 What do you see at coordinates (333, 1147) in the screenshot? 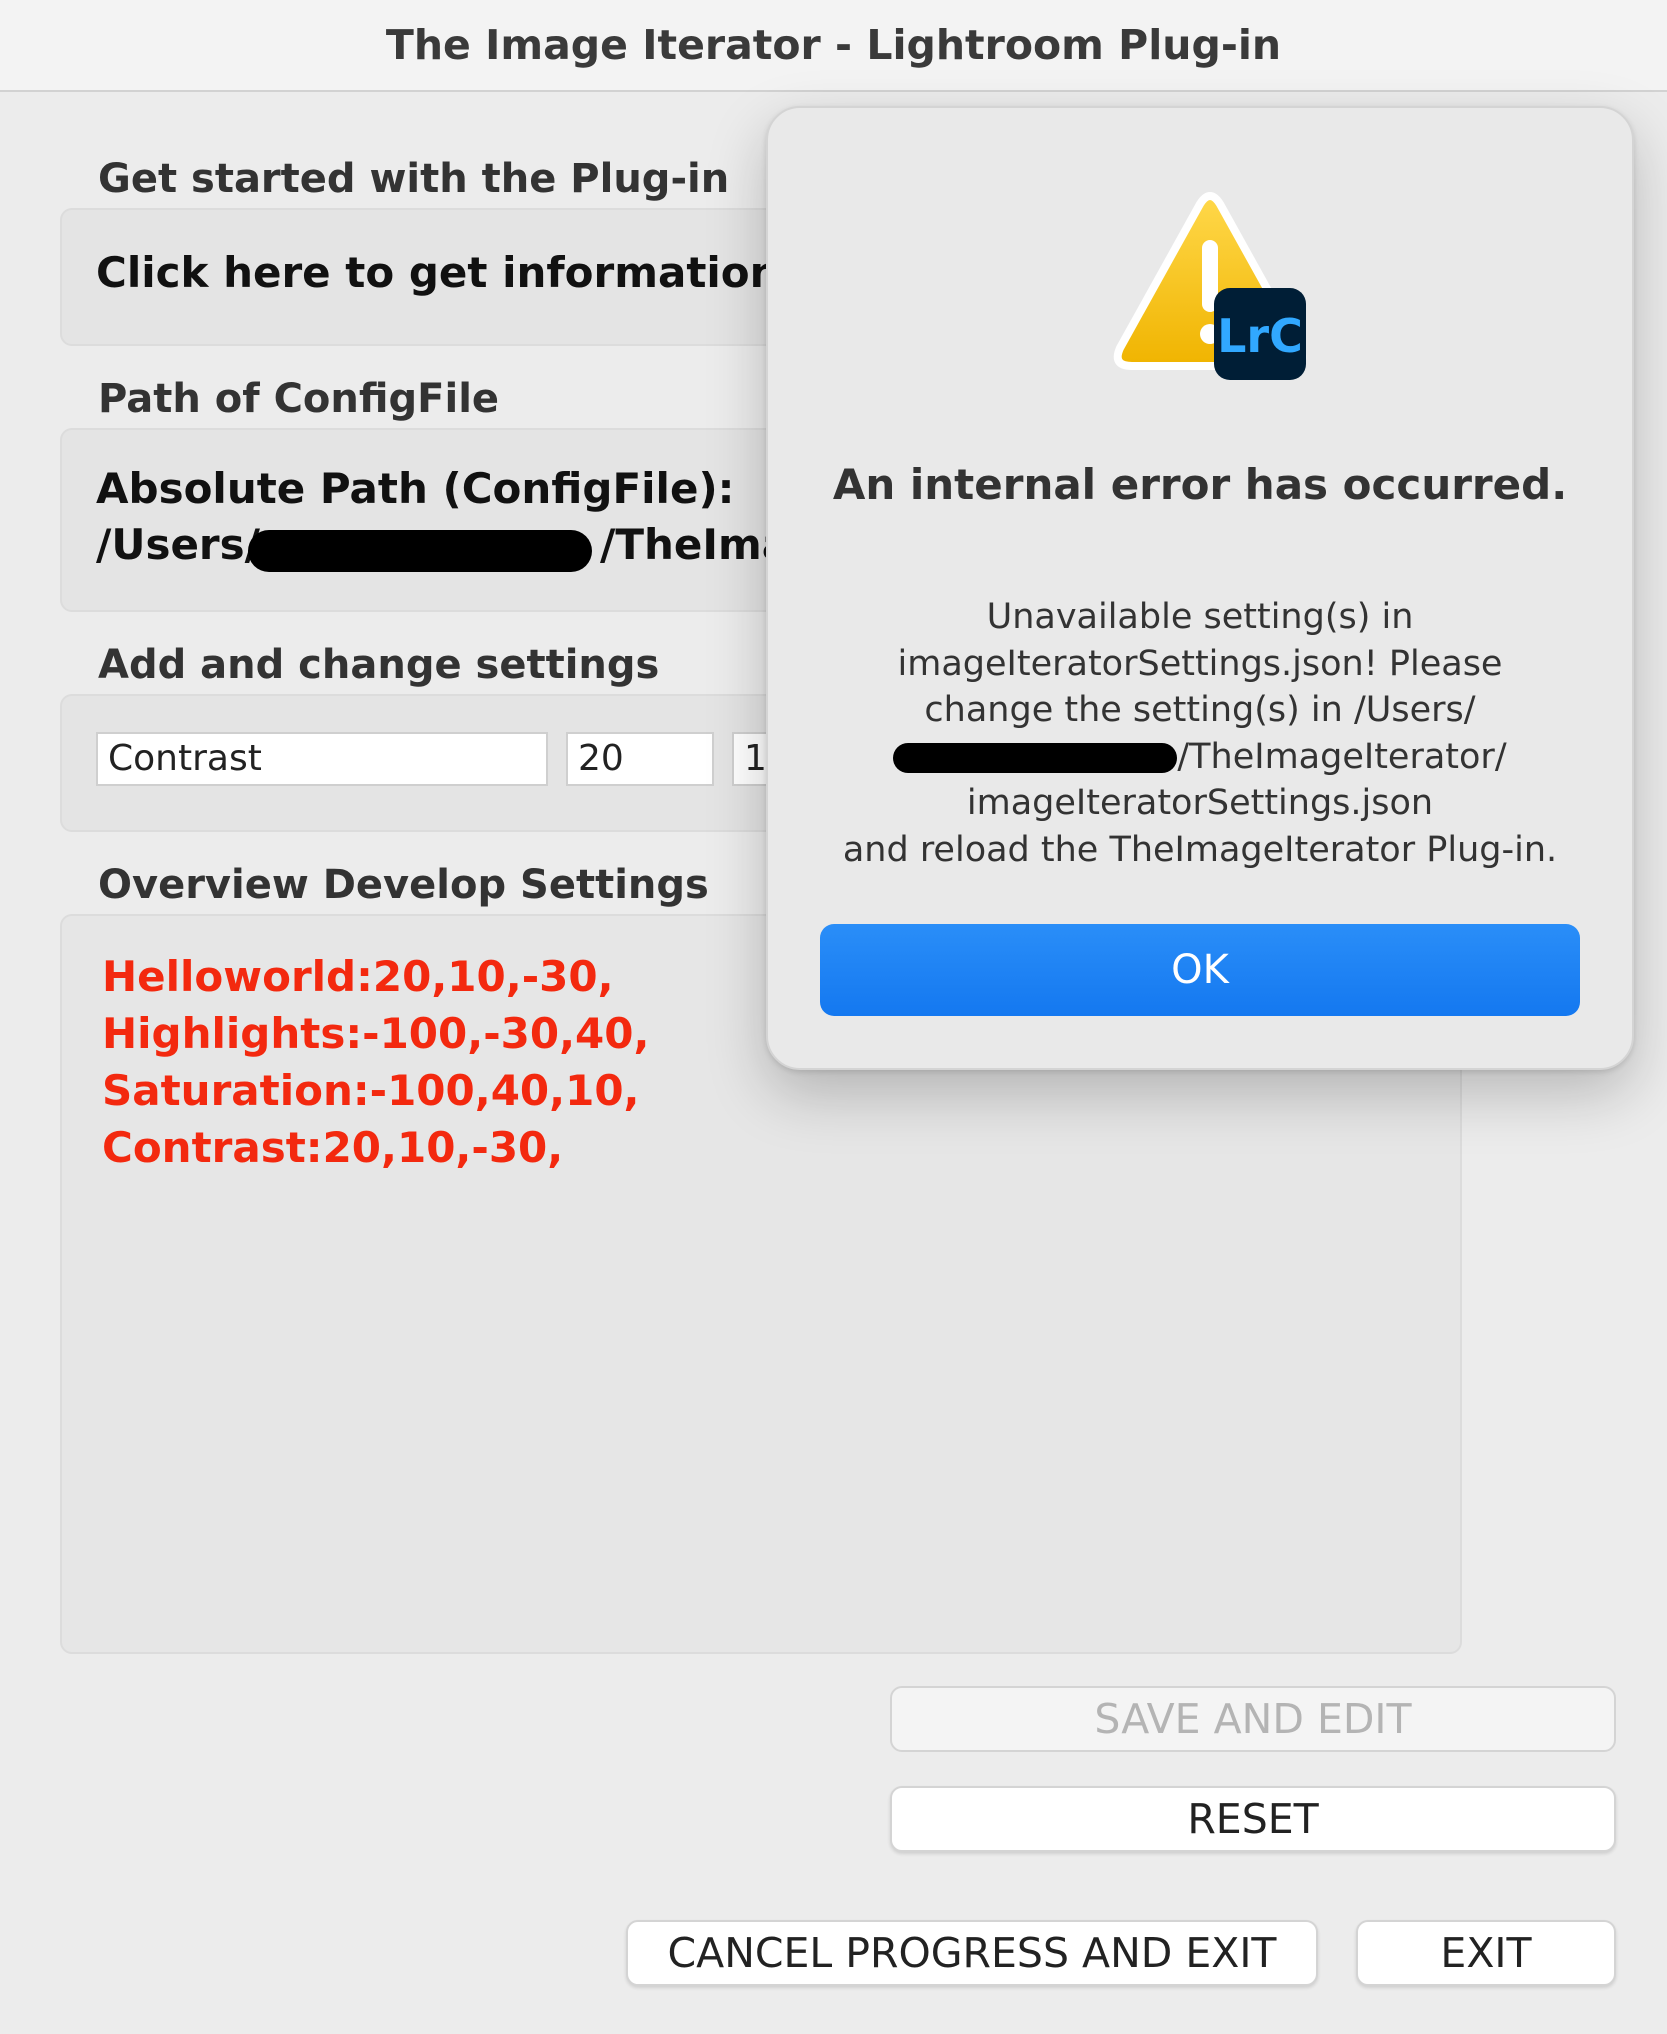
I see `overview-line: Contrast:20,10,-30,` at bounding box center [333, 1147].